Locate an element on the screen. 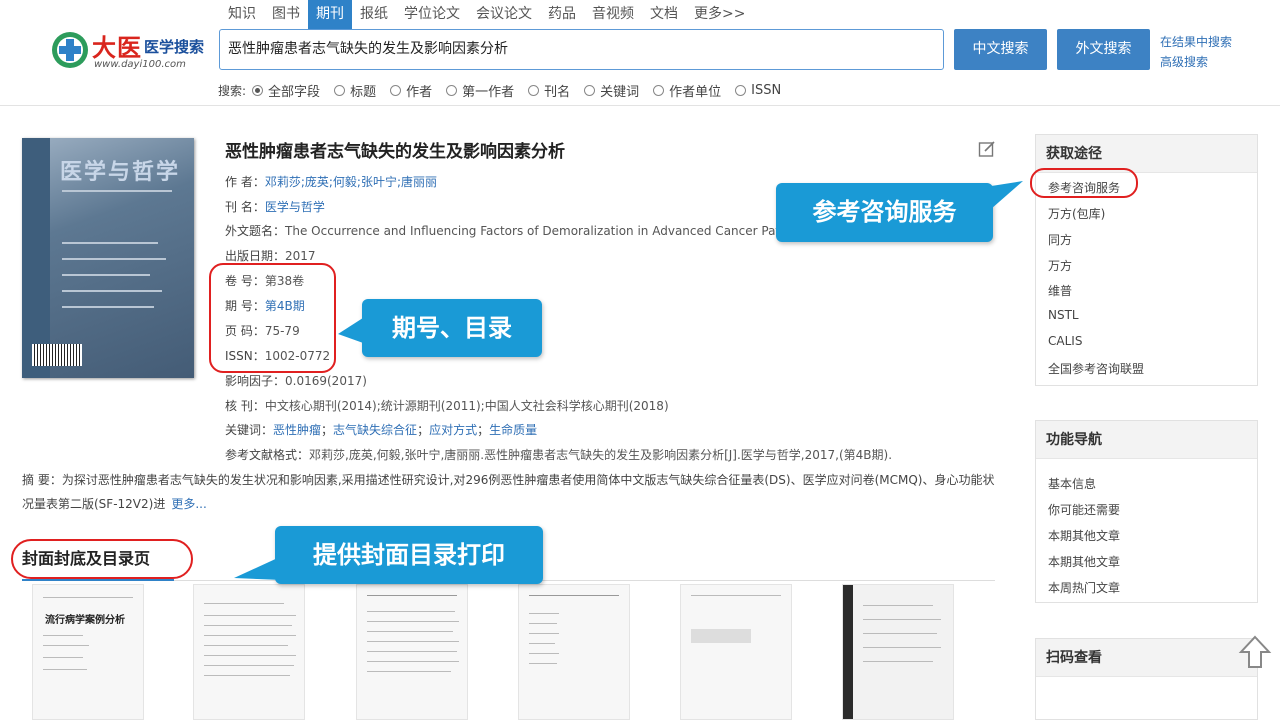 Image resolution: width=1280 pixels, height=720 pixels. tab-conference: 会议论文 is located at coordinates (504, 14).